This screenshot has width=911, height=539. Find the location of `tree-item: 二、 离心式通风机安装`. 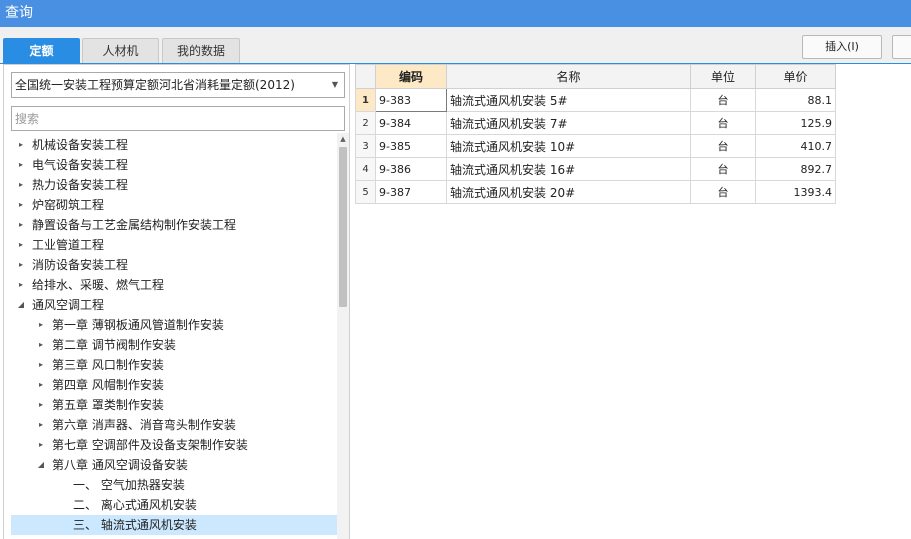

tree-item: 二、 离心式通风机安装 is located at coordinates (174, 505).